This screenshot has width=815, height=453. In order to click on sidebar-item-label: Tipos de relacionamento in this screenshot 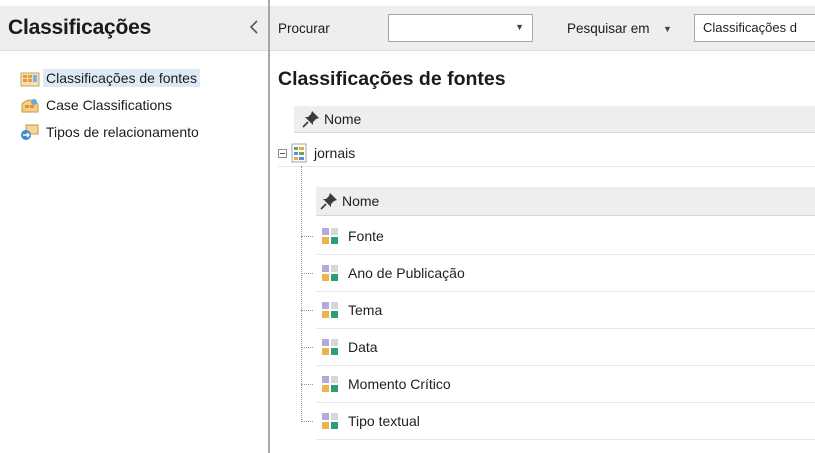, I will do `click(122, 131)`.